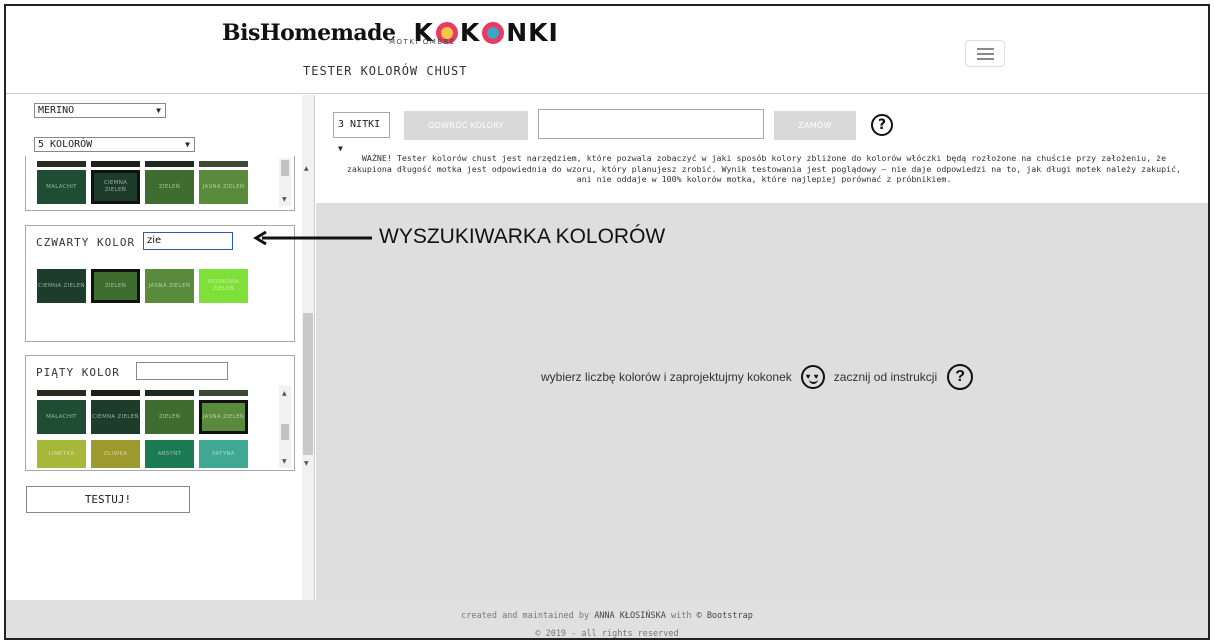 Image resolution: width=1216 pixels, height=644 pixels. I want to click on test-button: TESTUJ!, so click(108, 499).